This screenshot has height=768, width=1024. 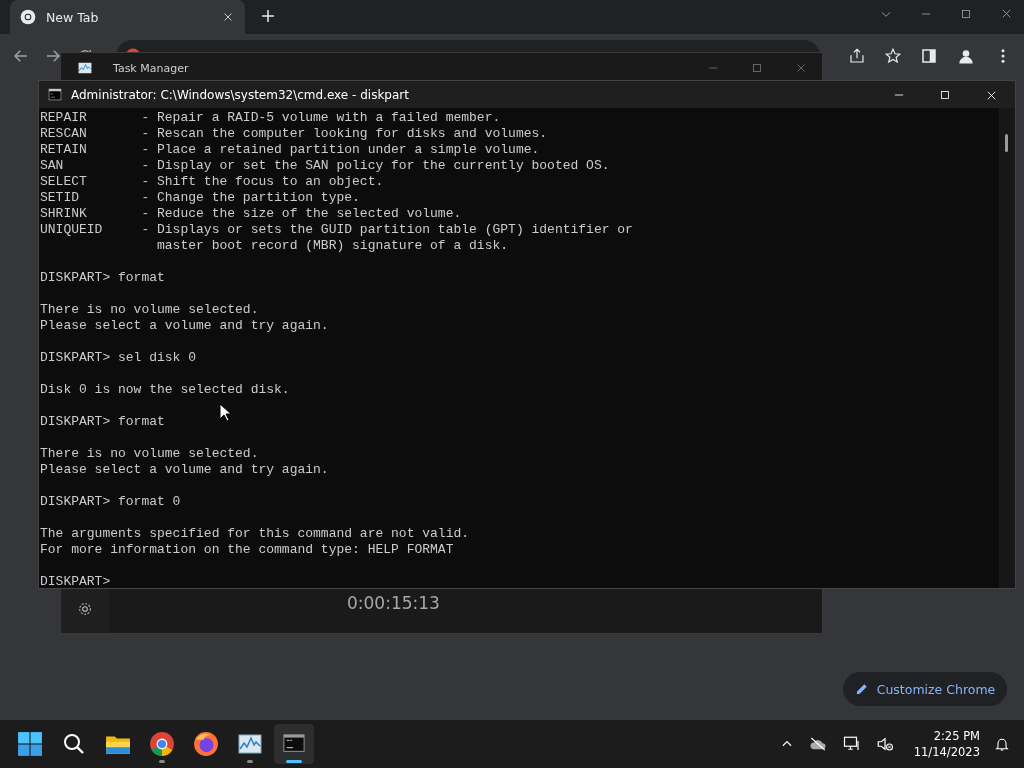 I want to click on console-line: DISKPART> sel disk 0, so click(x=118, y=358).